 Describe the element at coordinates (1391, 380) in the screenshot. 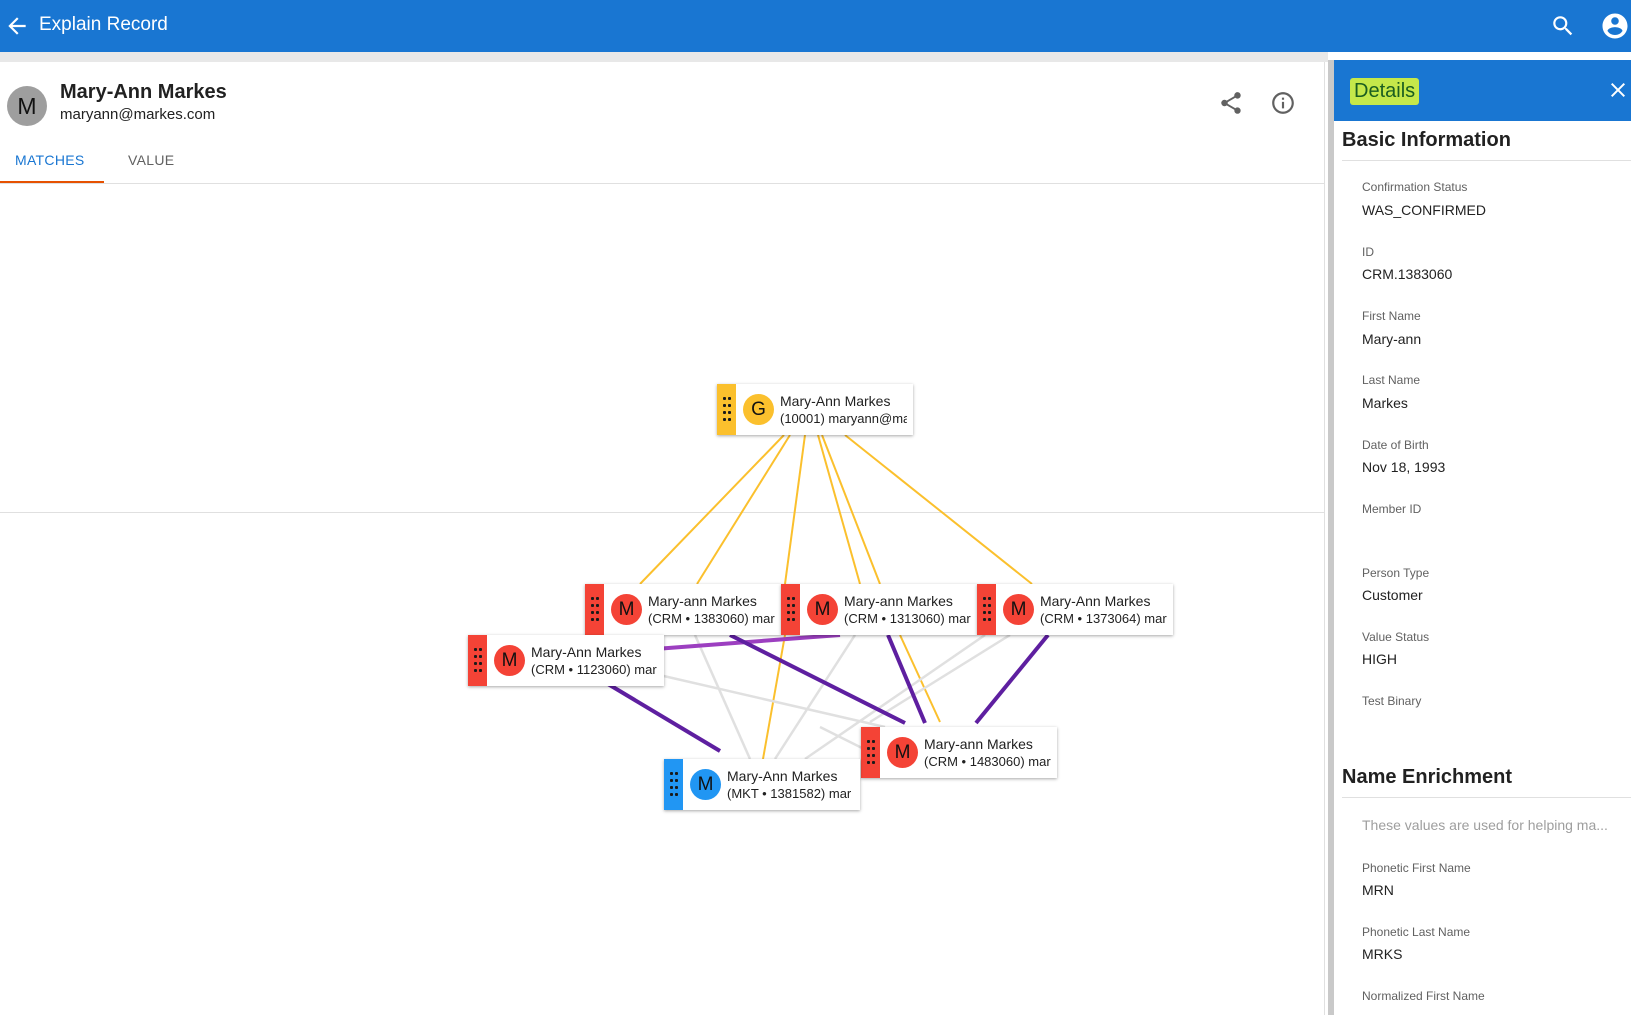

I see `field-label: Last Name` at that location.